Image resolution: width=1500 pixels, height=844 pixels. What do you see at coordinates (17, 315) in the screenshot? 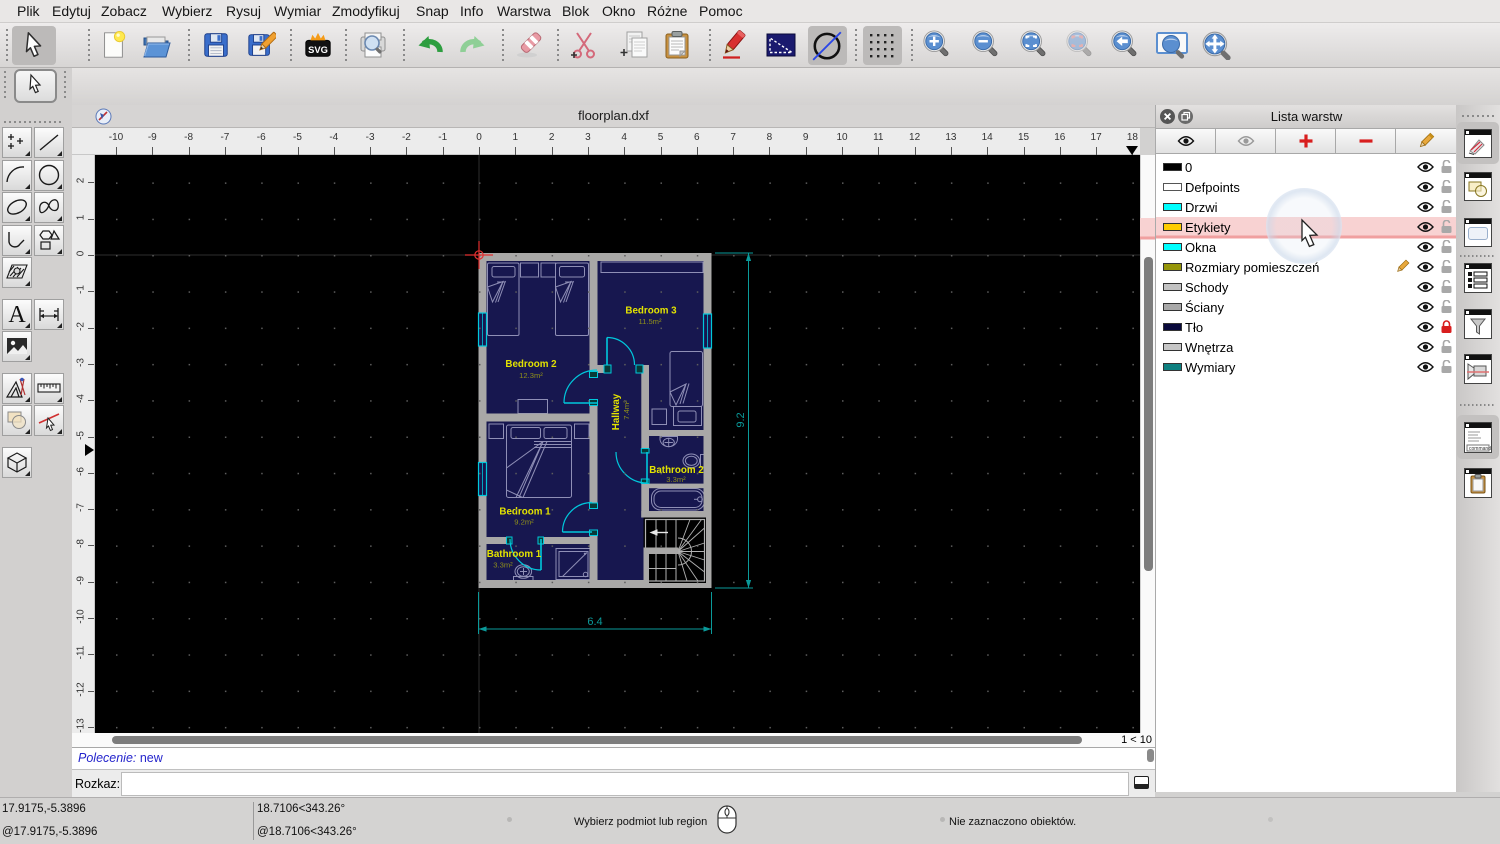
I see `svg-text: A` at bounding box center [17, 315].